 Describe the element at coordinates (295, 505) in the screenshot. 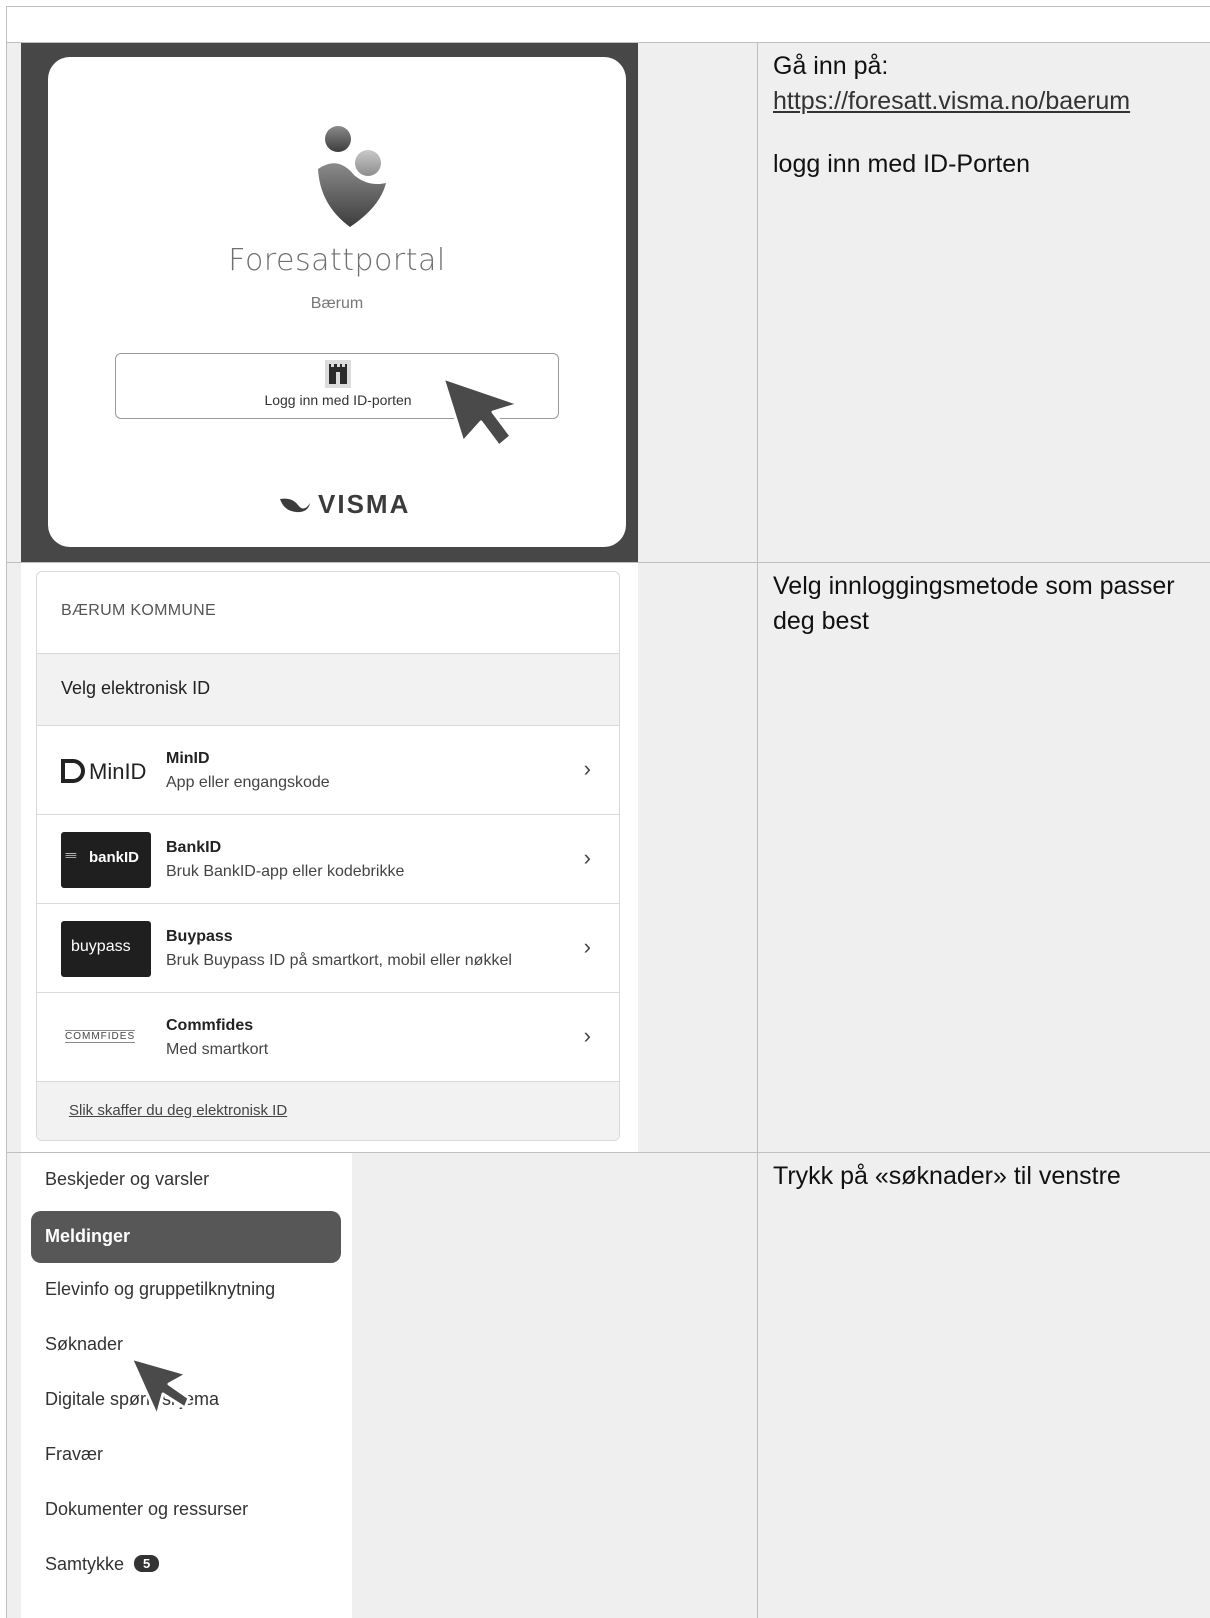

I see `visma-swoosh-icon` at that location.